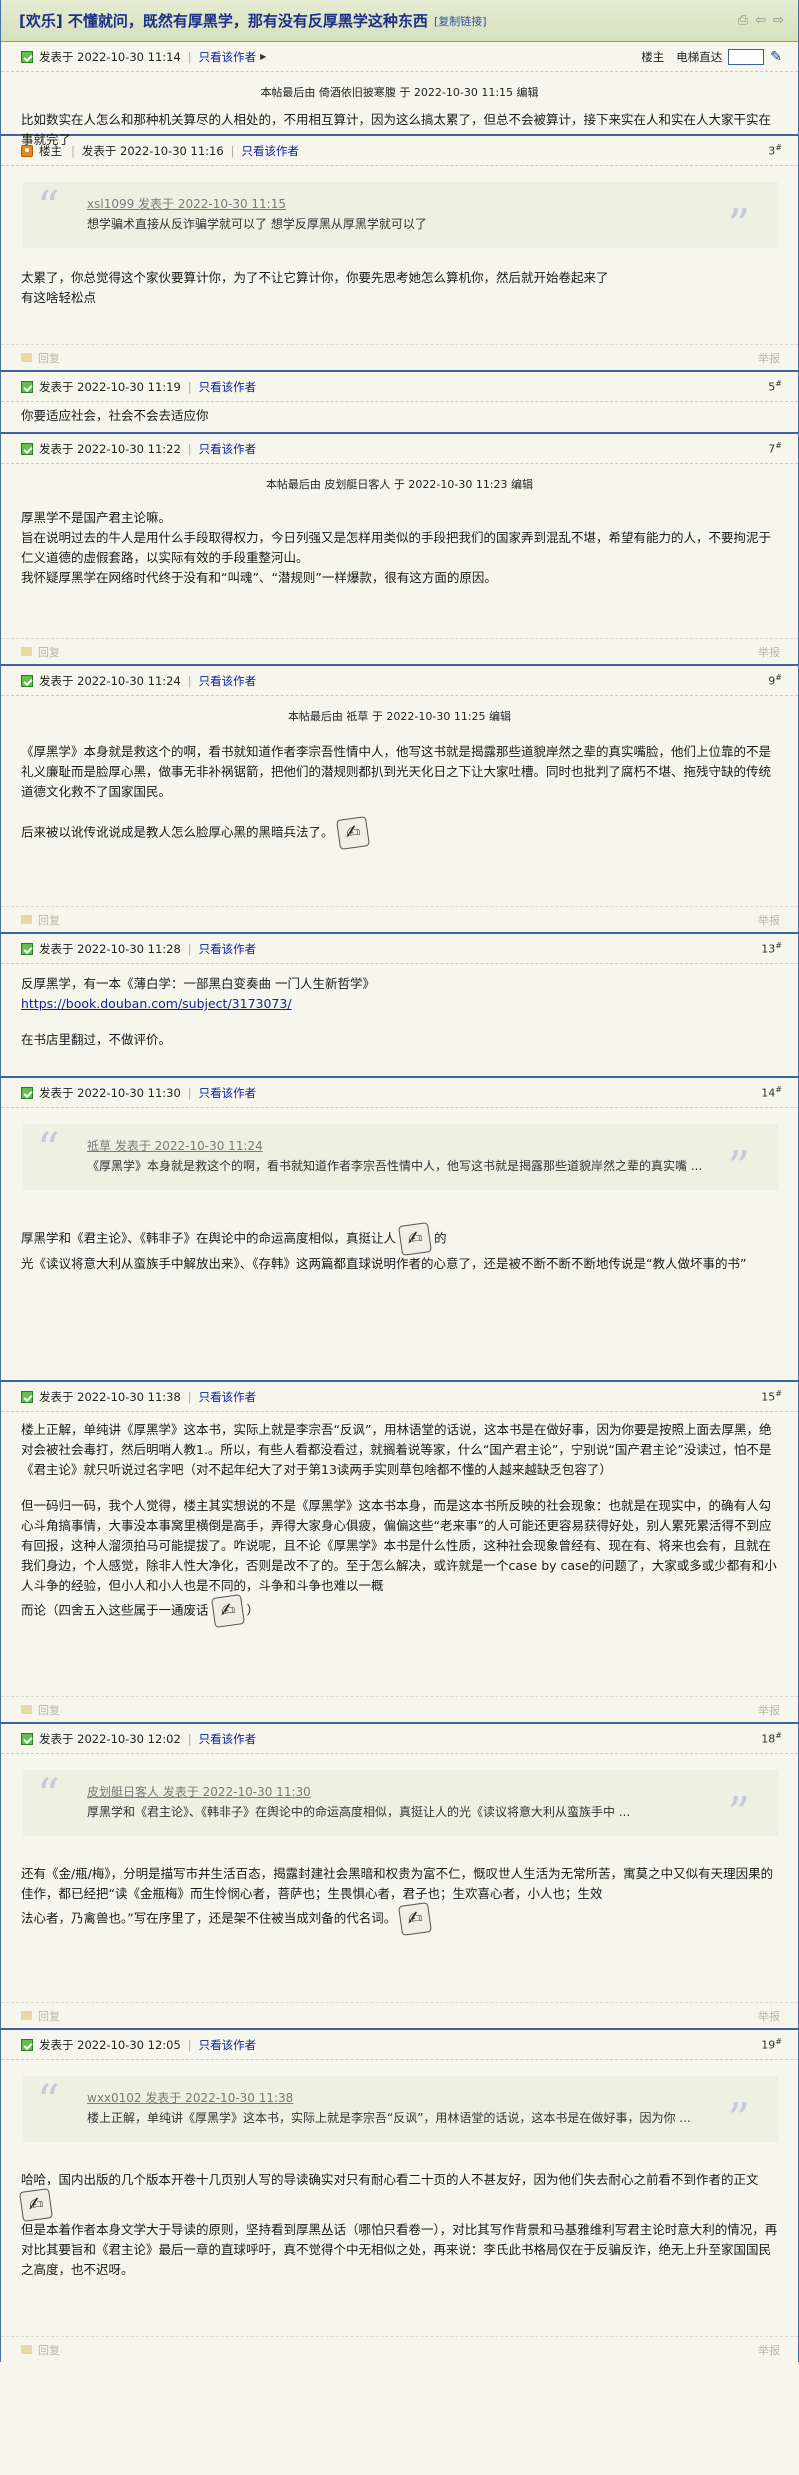 Image resolution: width=799 pixels, height=2475 pixels. Describe the element at coordinates (771, 948) in the screenshot. I see `floor-number: 13#` at that location.